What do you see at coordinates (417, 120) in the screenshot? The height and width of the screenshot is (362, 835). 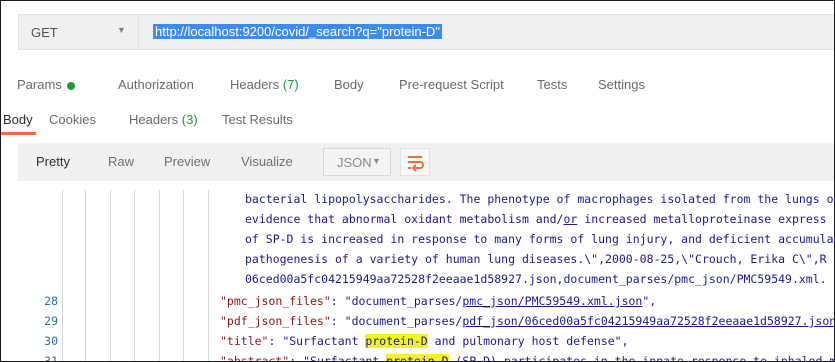 I see `response-tabs: Body Cookies Headers (3) Test Results` at bounding box center [417, 120].